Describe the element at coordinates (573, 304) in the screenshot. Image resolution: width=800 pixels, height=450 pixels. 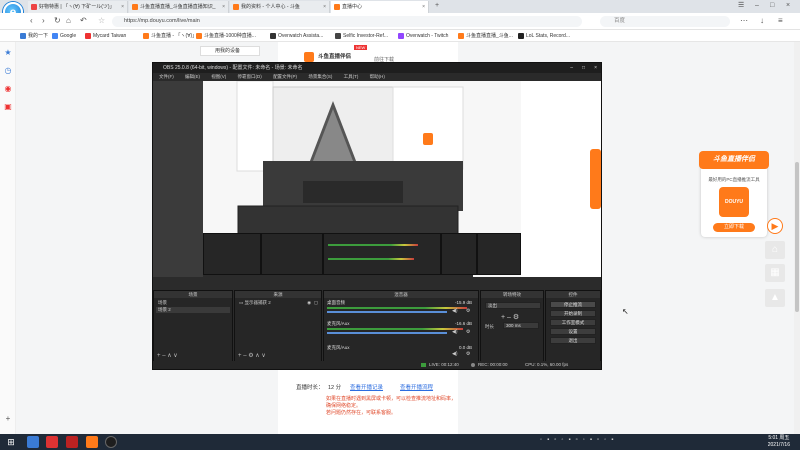
I see `stop-streaming-button: 停止推流` at that location.